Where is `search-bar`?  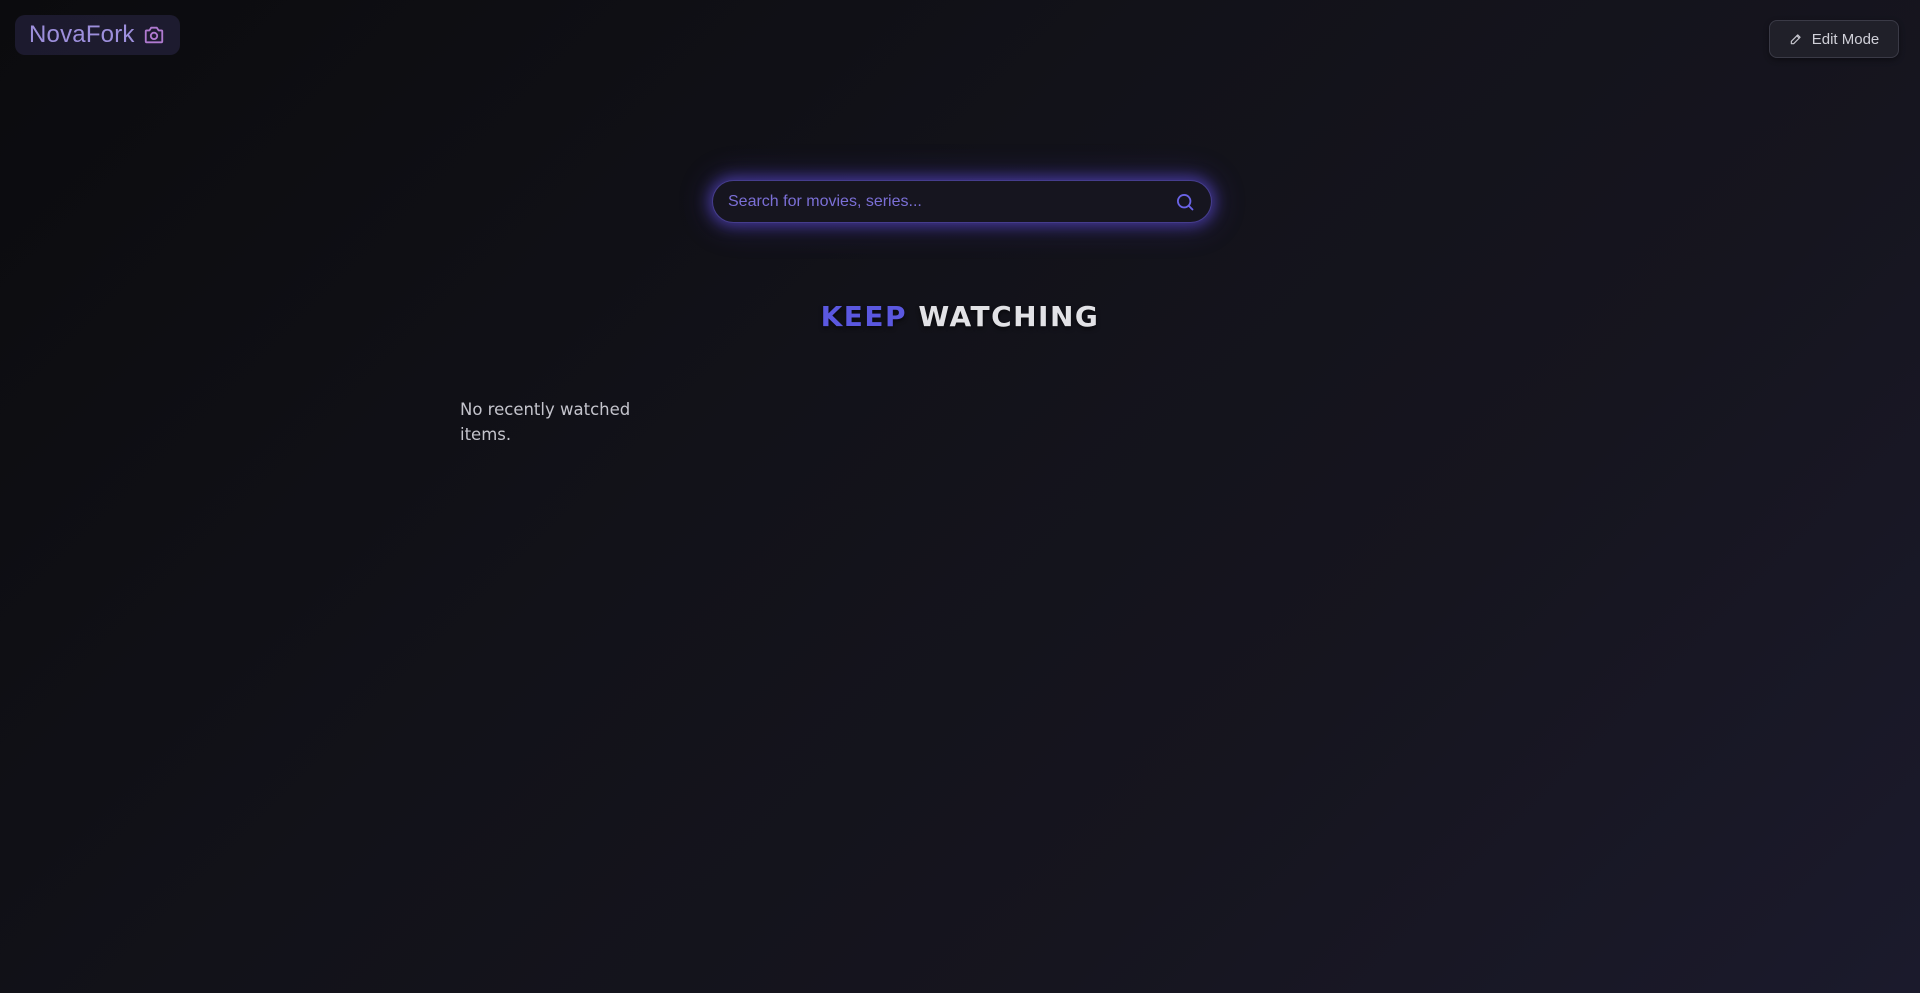
search-bar is located at coordinates (962, 201).